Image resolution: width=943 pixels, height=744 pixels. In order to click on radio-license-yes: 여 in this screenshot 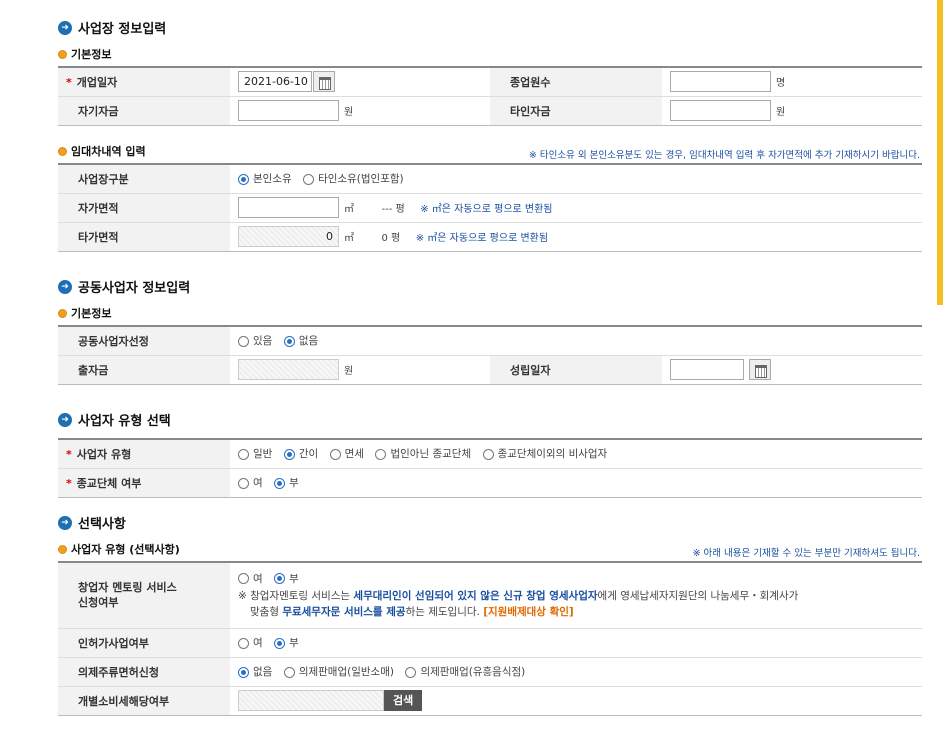, I will do `click(250, 642)`.